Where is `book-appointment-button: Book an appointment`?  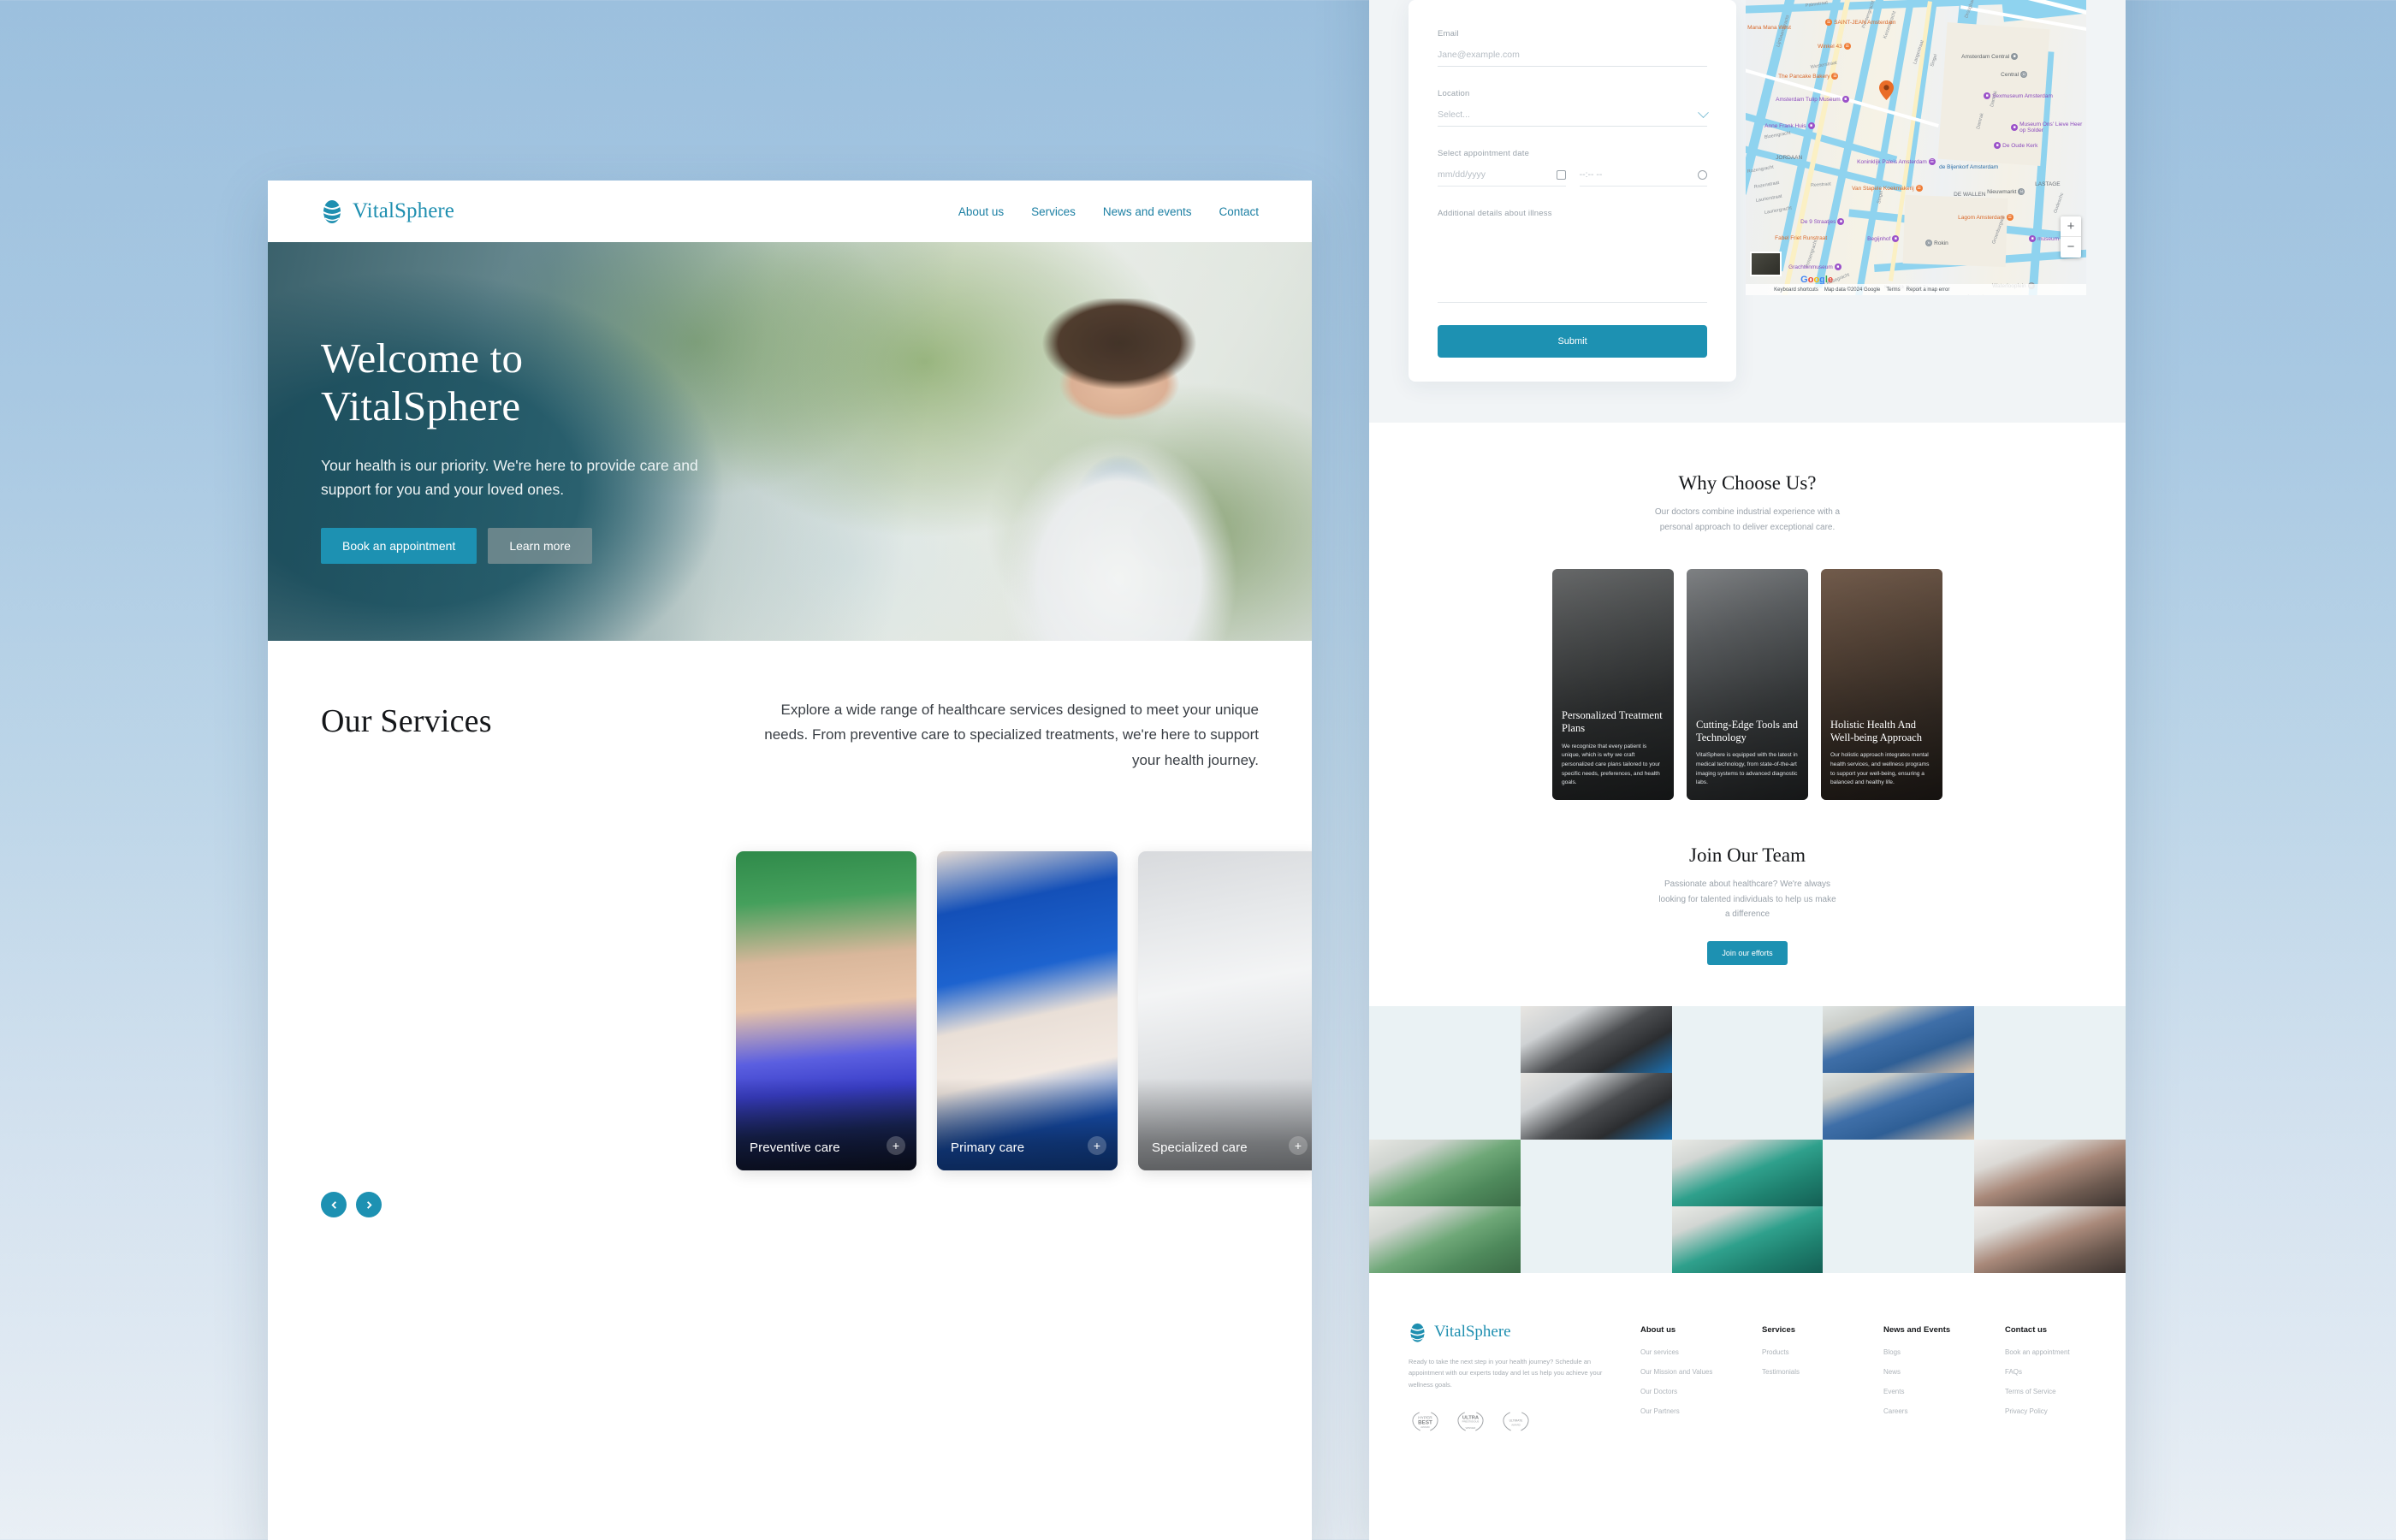 book-appointment-button: Book an appointment is located at coordinates (399, 545).